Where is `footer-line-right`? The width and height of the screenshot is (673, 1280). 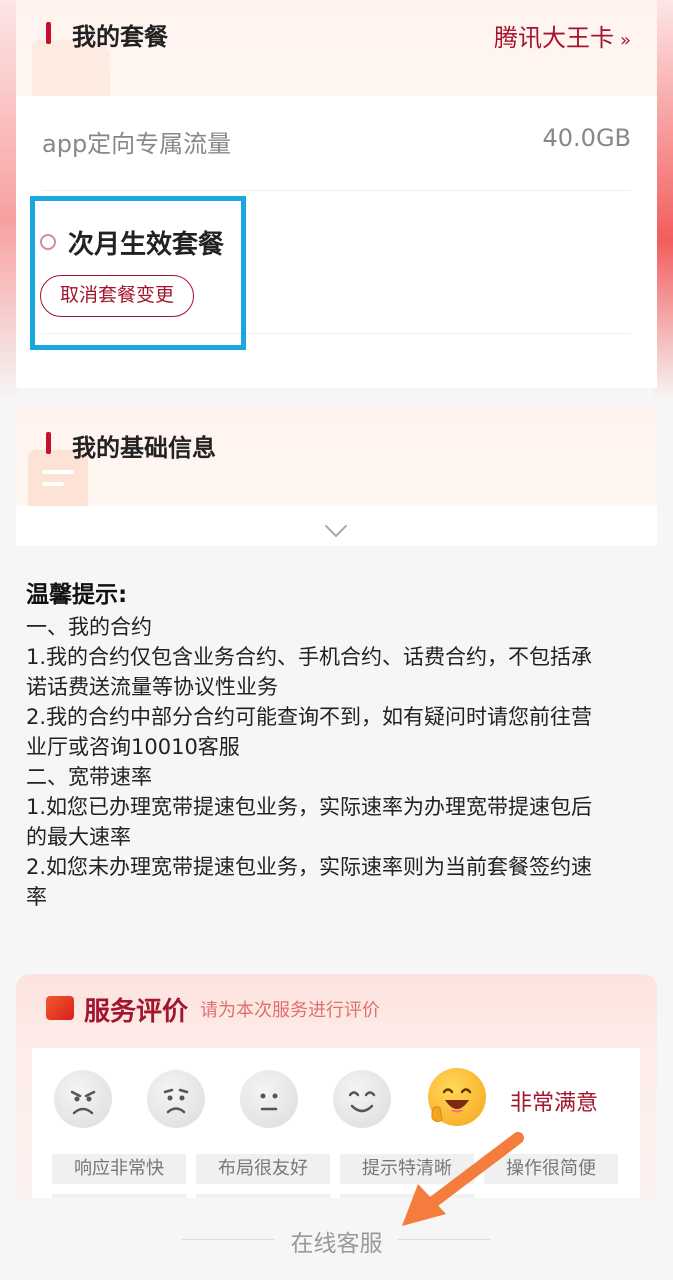 footer-line-right is located at coordinates (444, 1239).